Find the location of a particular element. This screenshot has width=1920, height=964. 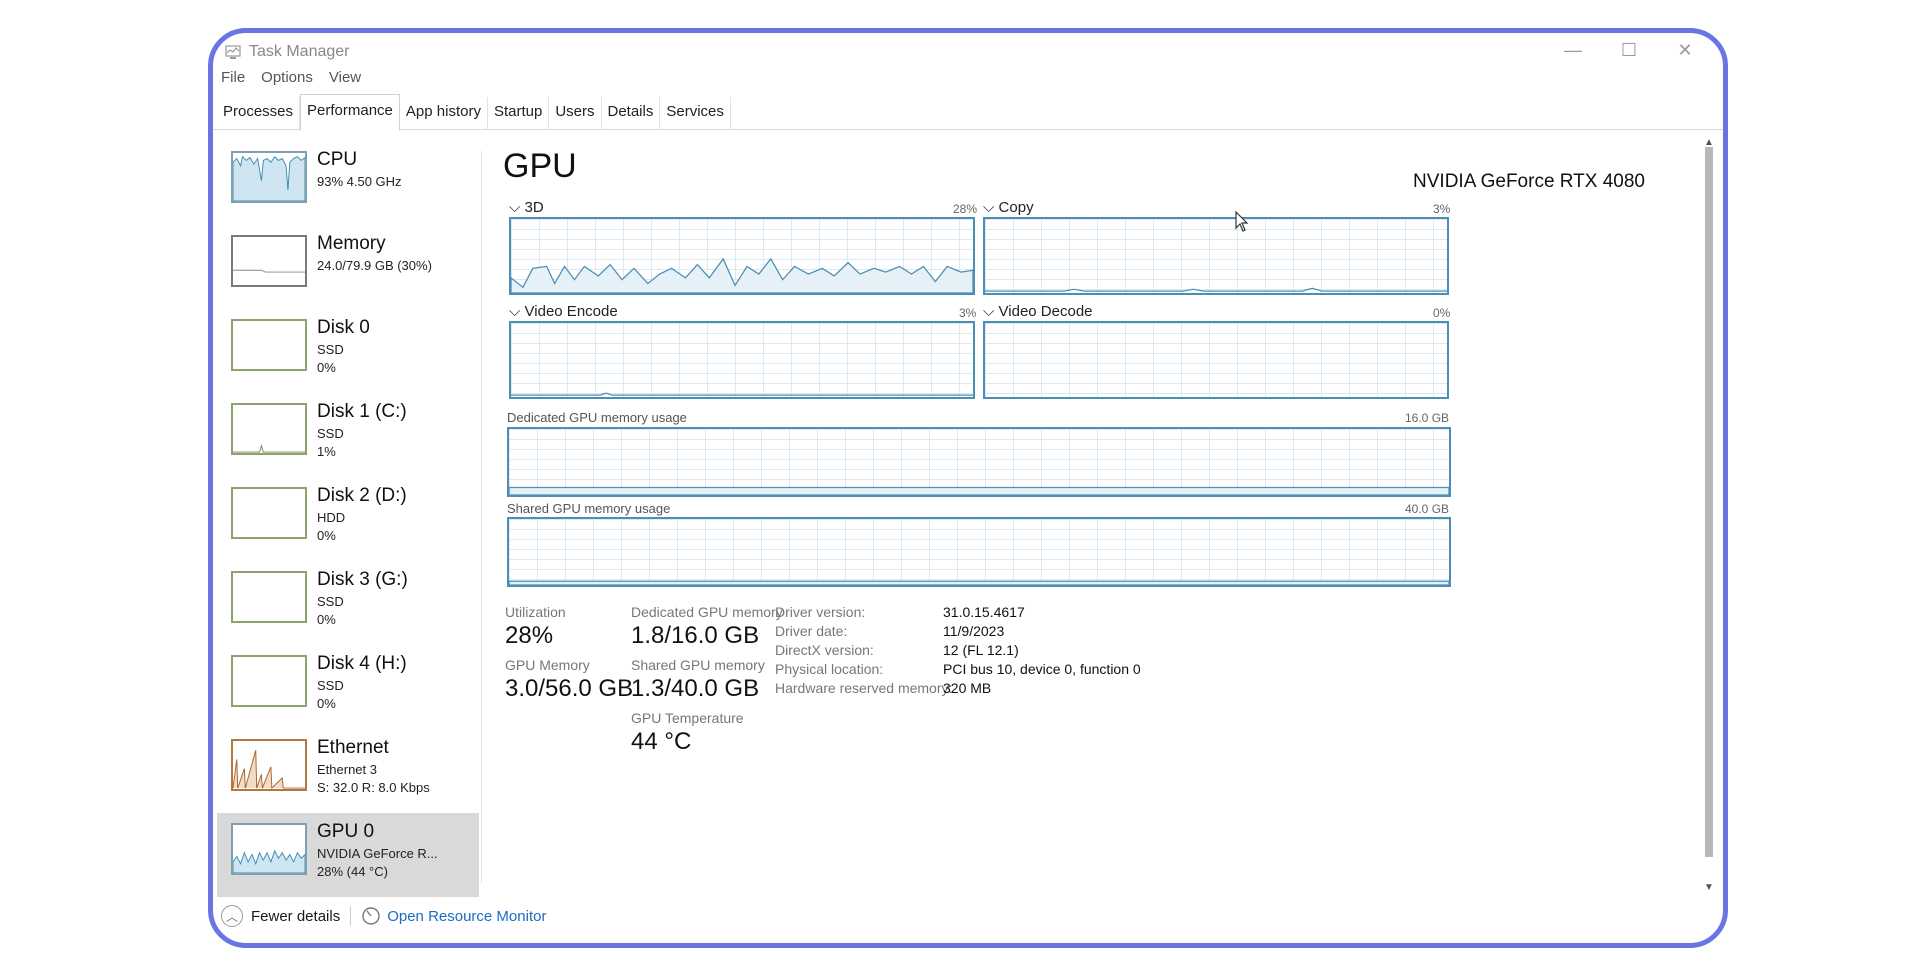

hardware-reserved-memory-key: Hardware reserved memory: is located at coordinates (864, 688).